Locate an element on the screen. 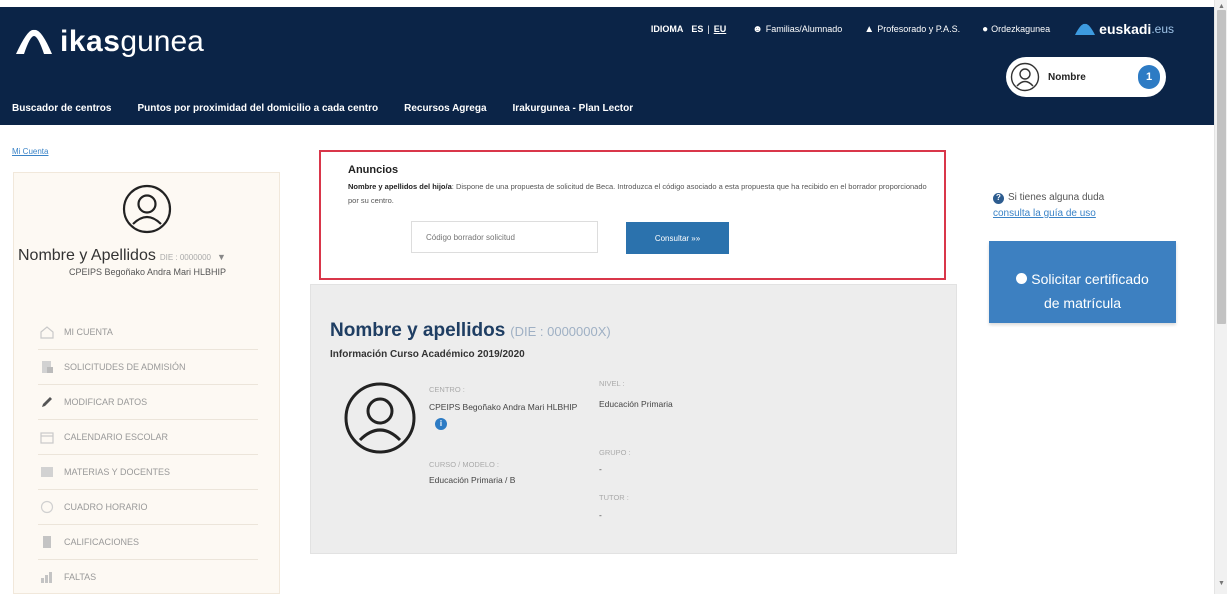  sidebar-item-solicitudes: SOLICITUDES DE ADMISIÓN is located at coordinates (148, 367).